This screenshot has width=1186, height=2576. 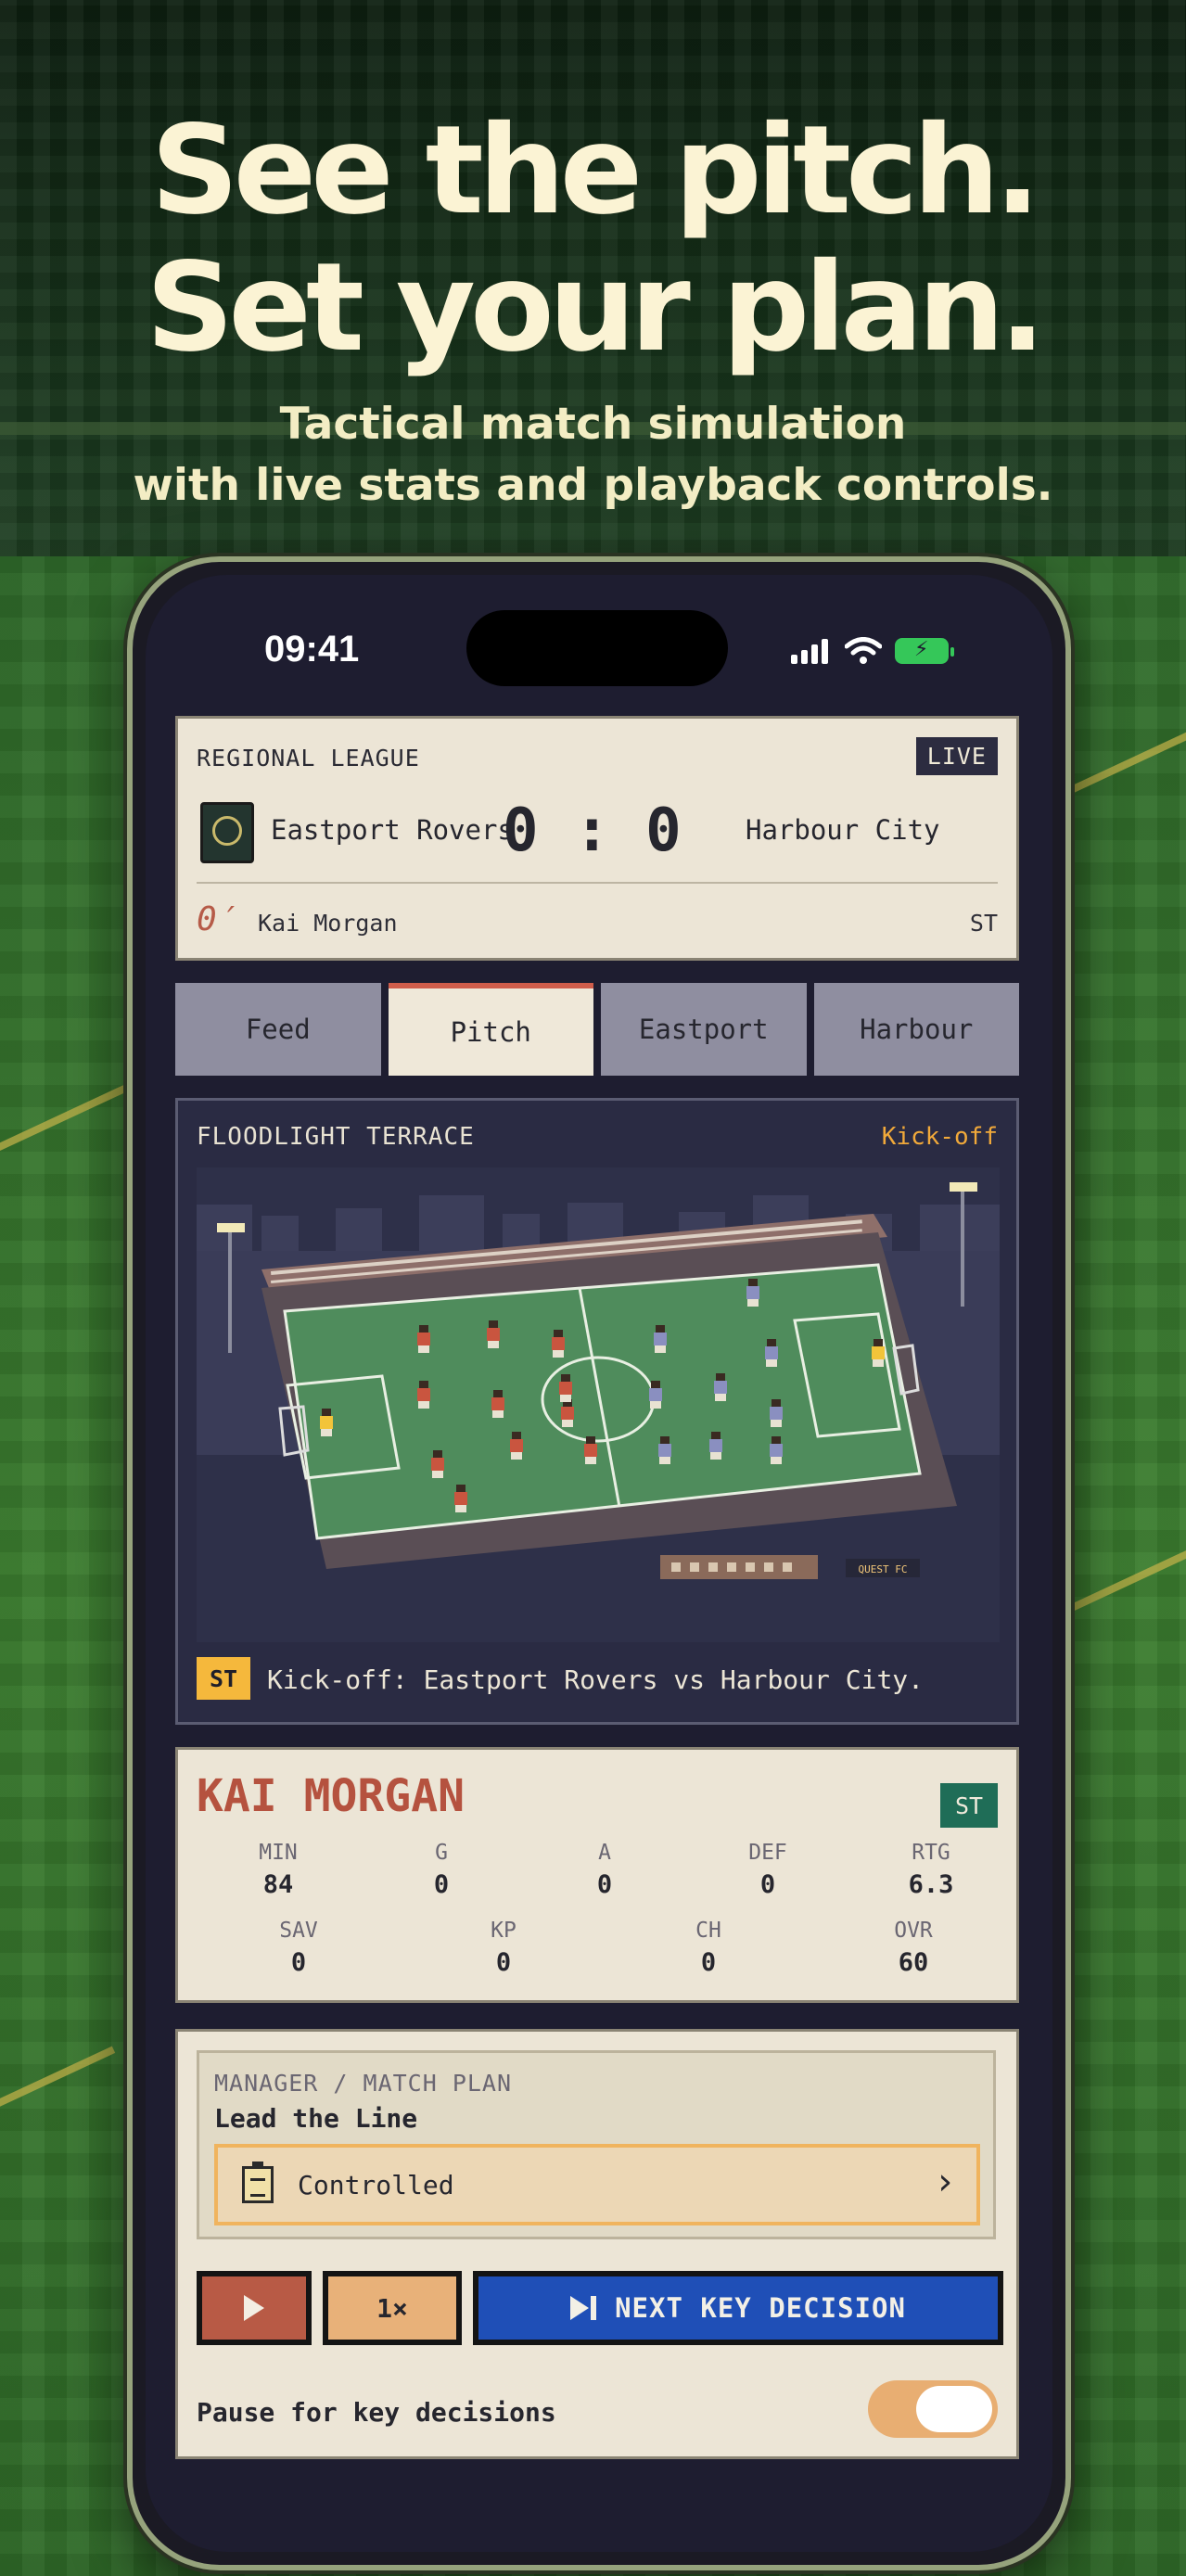 I want to click on plan-style-value: Controlled, so click(x=376, y=2185).